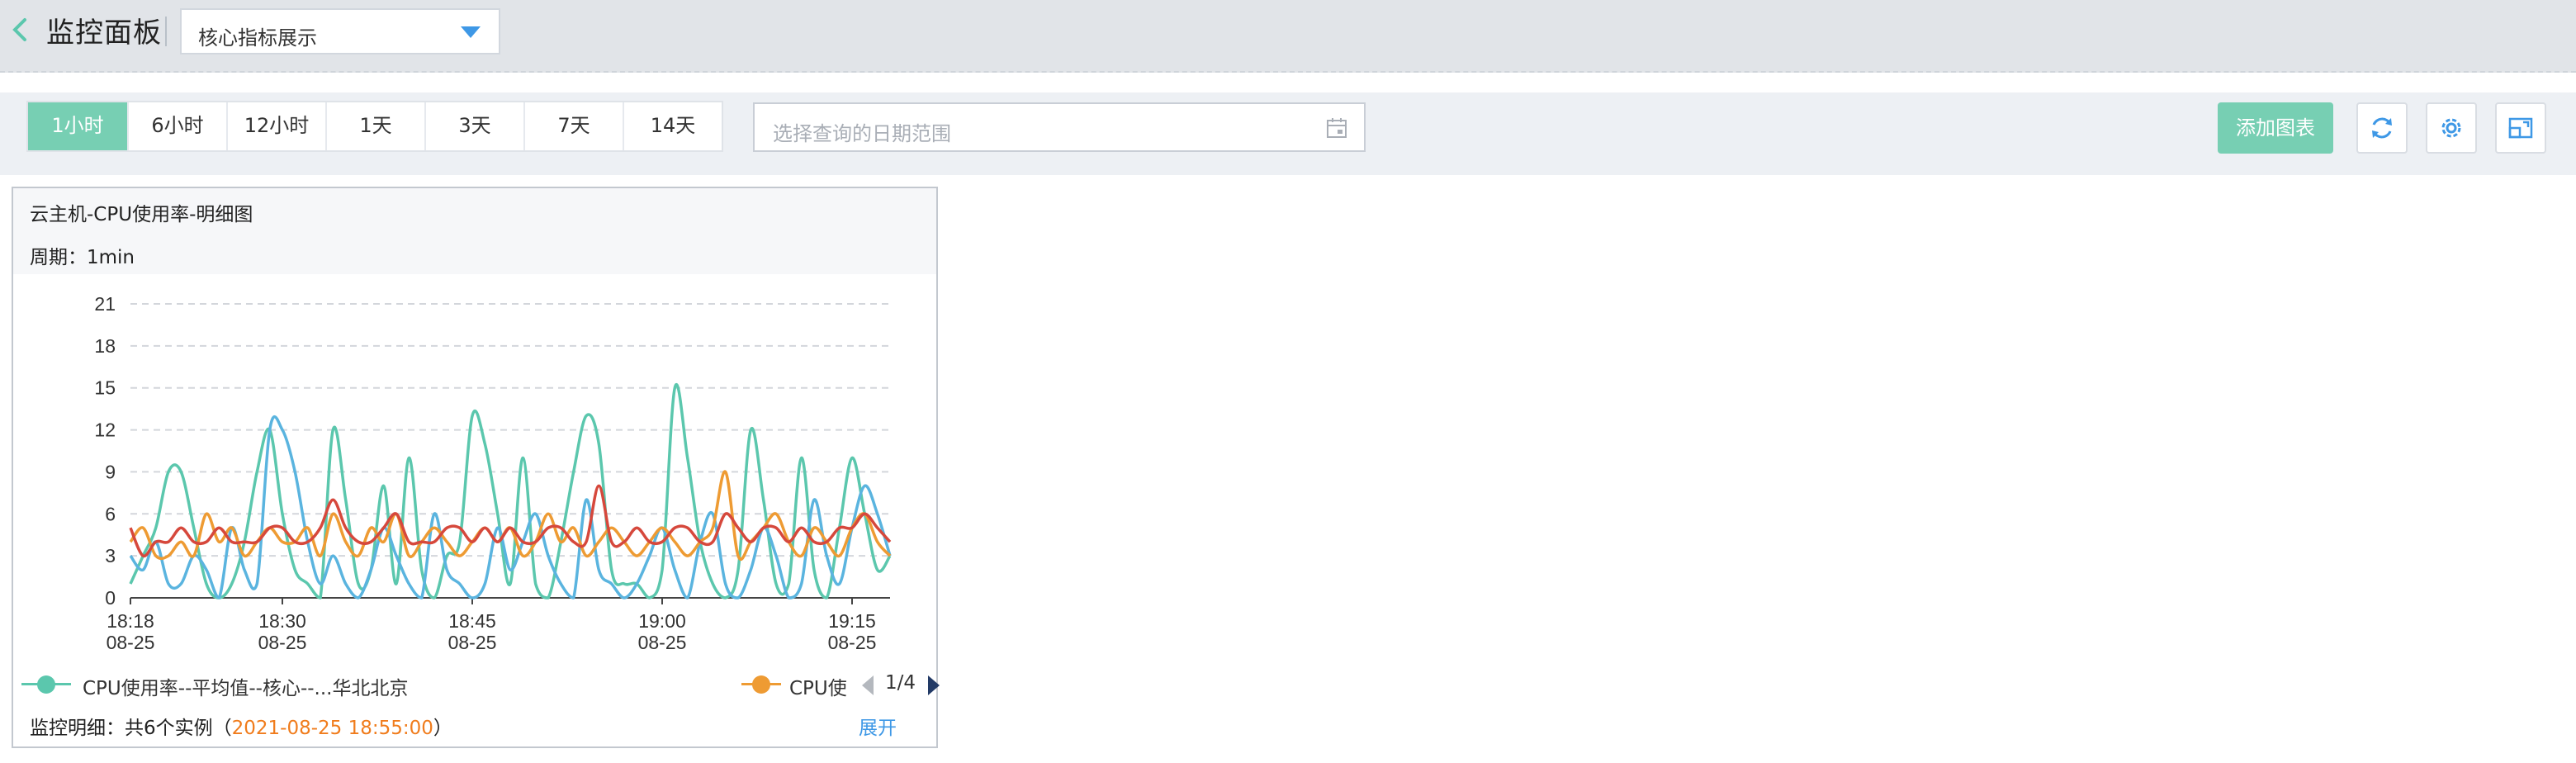 Image resolution: width=2576 pixels, height=763 pixels. I want to click on x-tick-label: 19:00, so click(662, 621).